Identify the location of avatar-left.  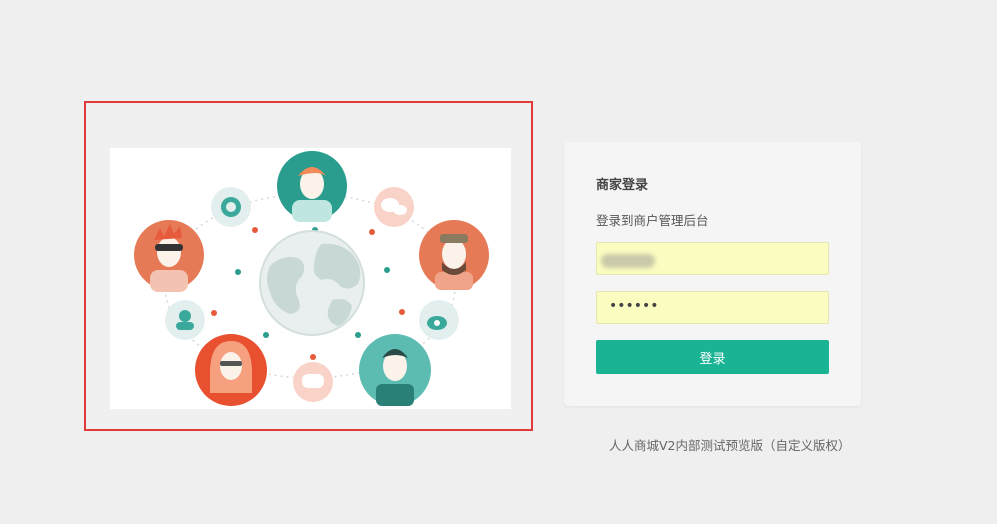
(169, 256).